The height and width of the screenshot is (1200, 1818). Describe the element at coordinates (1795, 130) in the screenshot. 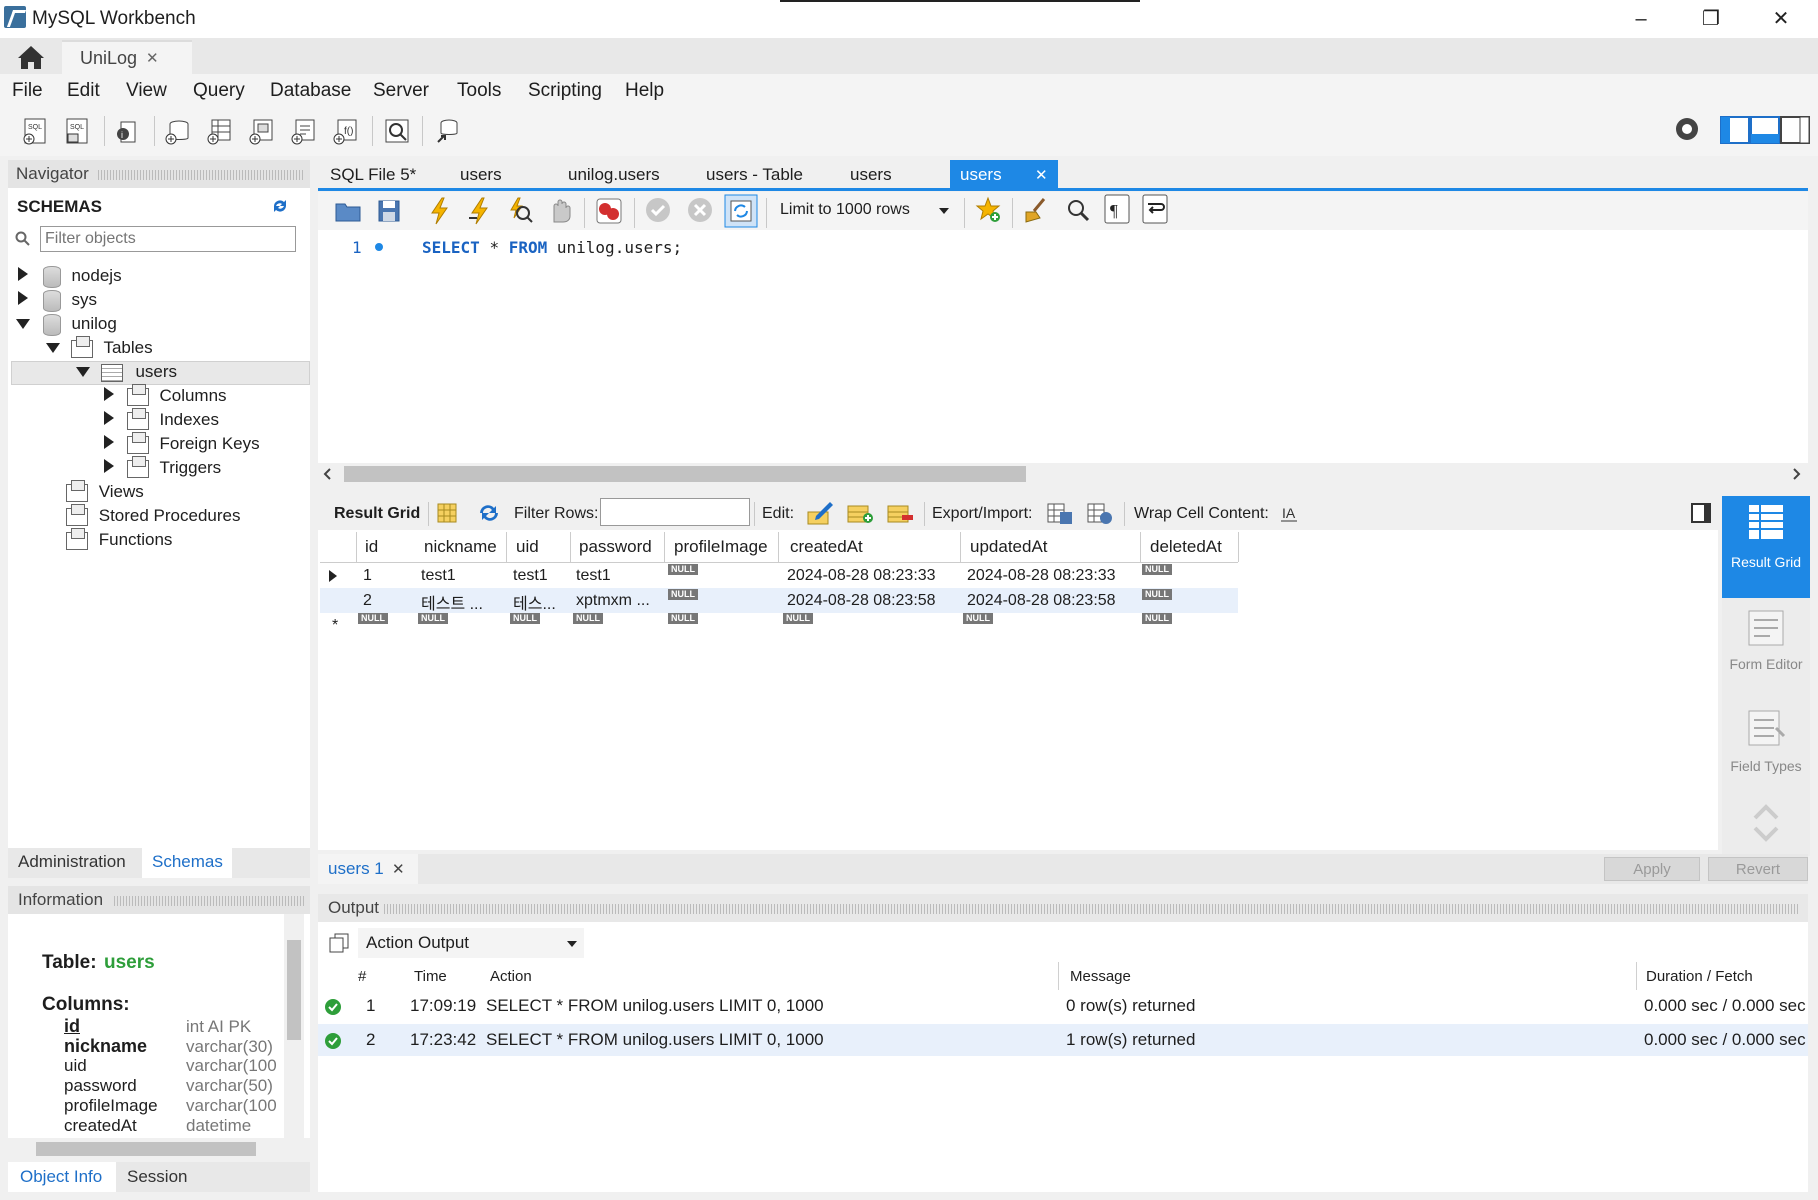

I see `toggle-secondary-sidebar-icon` at that location.